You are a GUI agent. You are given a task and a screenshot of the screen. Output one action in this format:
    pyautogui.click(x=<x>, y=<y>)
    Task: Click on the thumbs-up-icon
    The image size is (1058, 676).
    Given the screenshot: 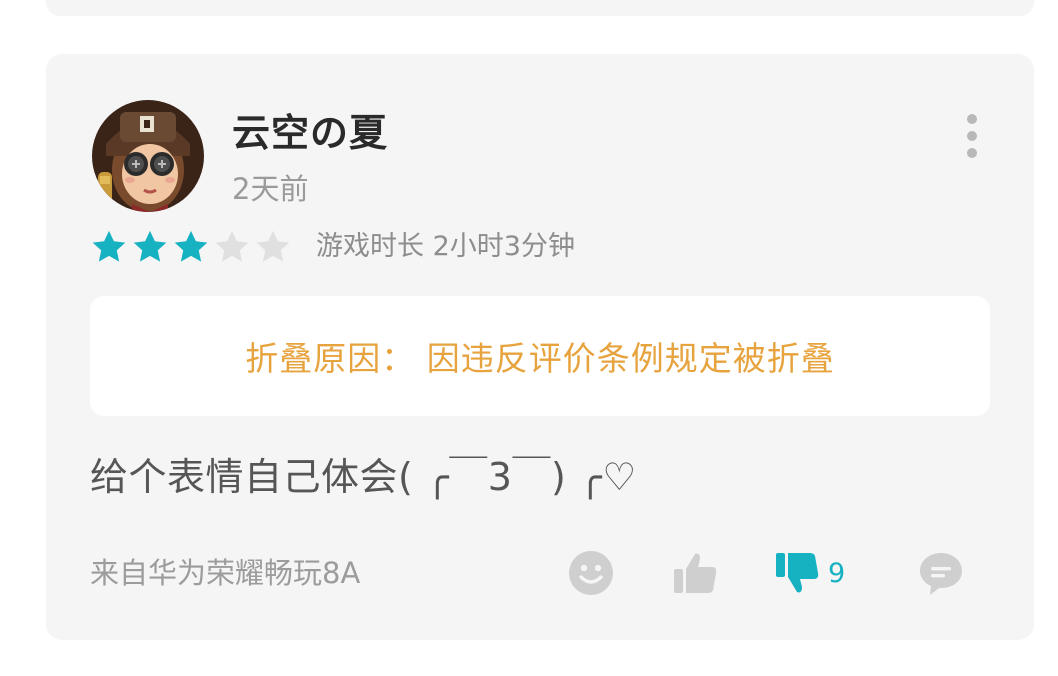 What is the action you would take?
    pyautogui.click(x=695, y=573)
    